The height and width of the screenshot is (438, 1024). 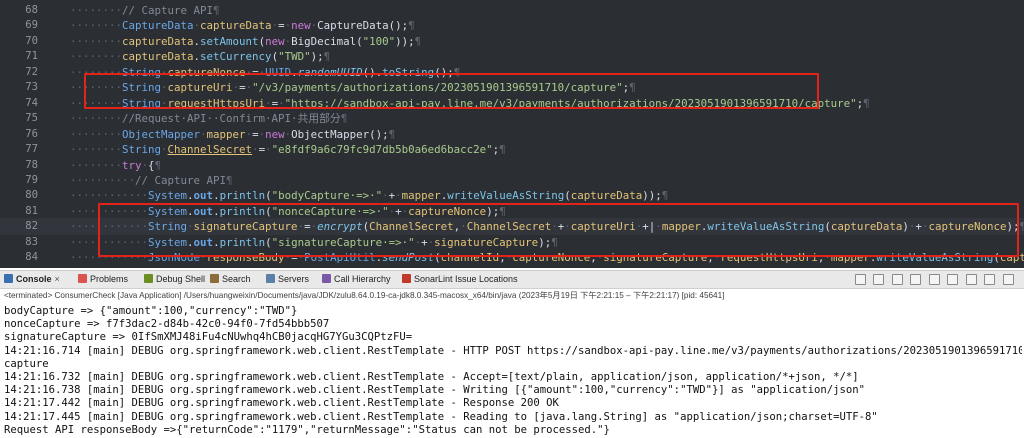 I want to click on code-token: writeValueAsString, so click(x=506, y=196).